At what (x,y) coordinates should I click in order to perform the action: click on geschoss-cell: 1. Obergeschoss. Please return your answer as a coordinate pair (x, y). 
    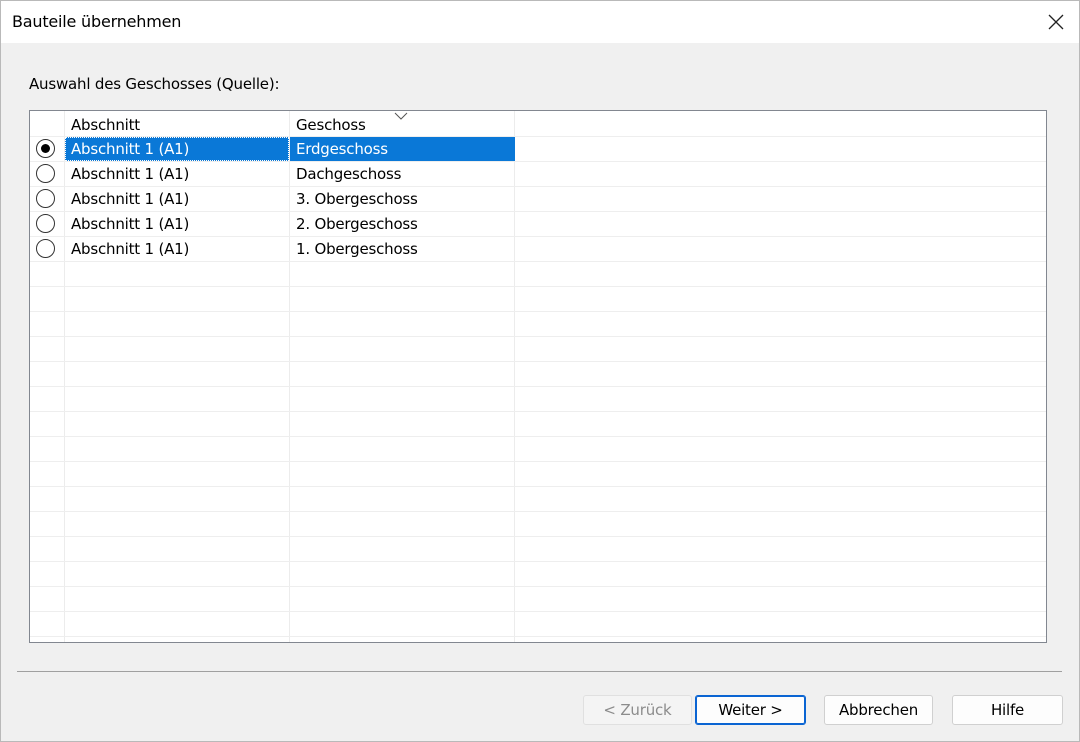
    Looking at the image, I should click on (357, 249).